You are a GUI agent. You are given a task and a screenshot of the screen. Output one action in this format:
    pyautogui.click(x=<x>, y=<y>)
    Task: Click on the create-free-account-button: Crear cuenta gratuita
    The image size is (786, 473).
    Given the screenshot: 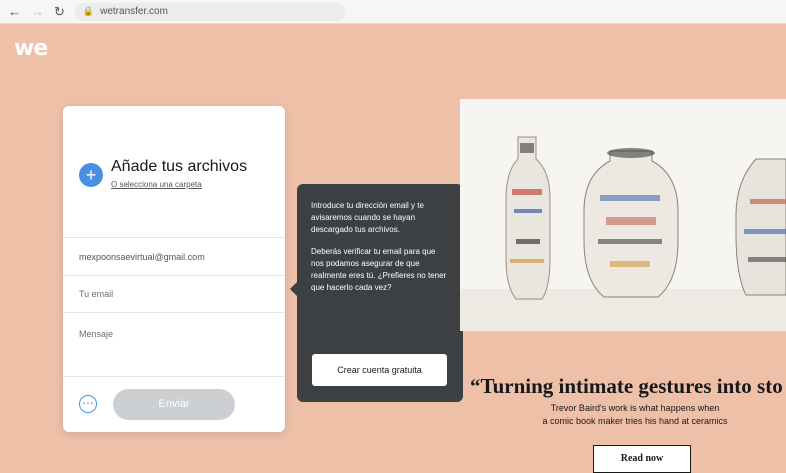 What is the action you would take?
    pyautogui.click(x=379, y=370)
    